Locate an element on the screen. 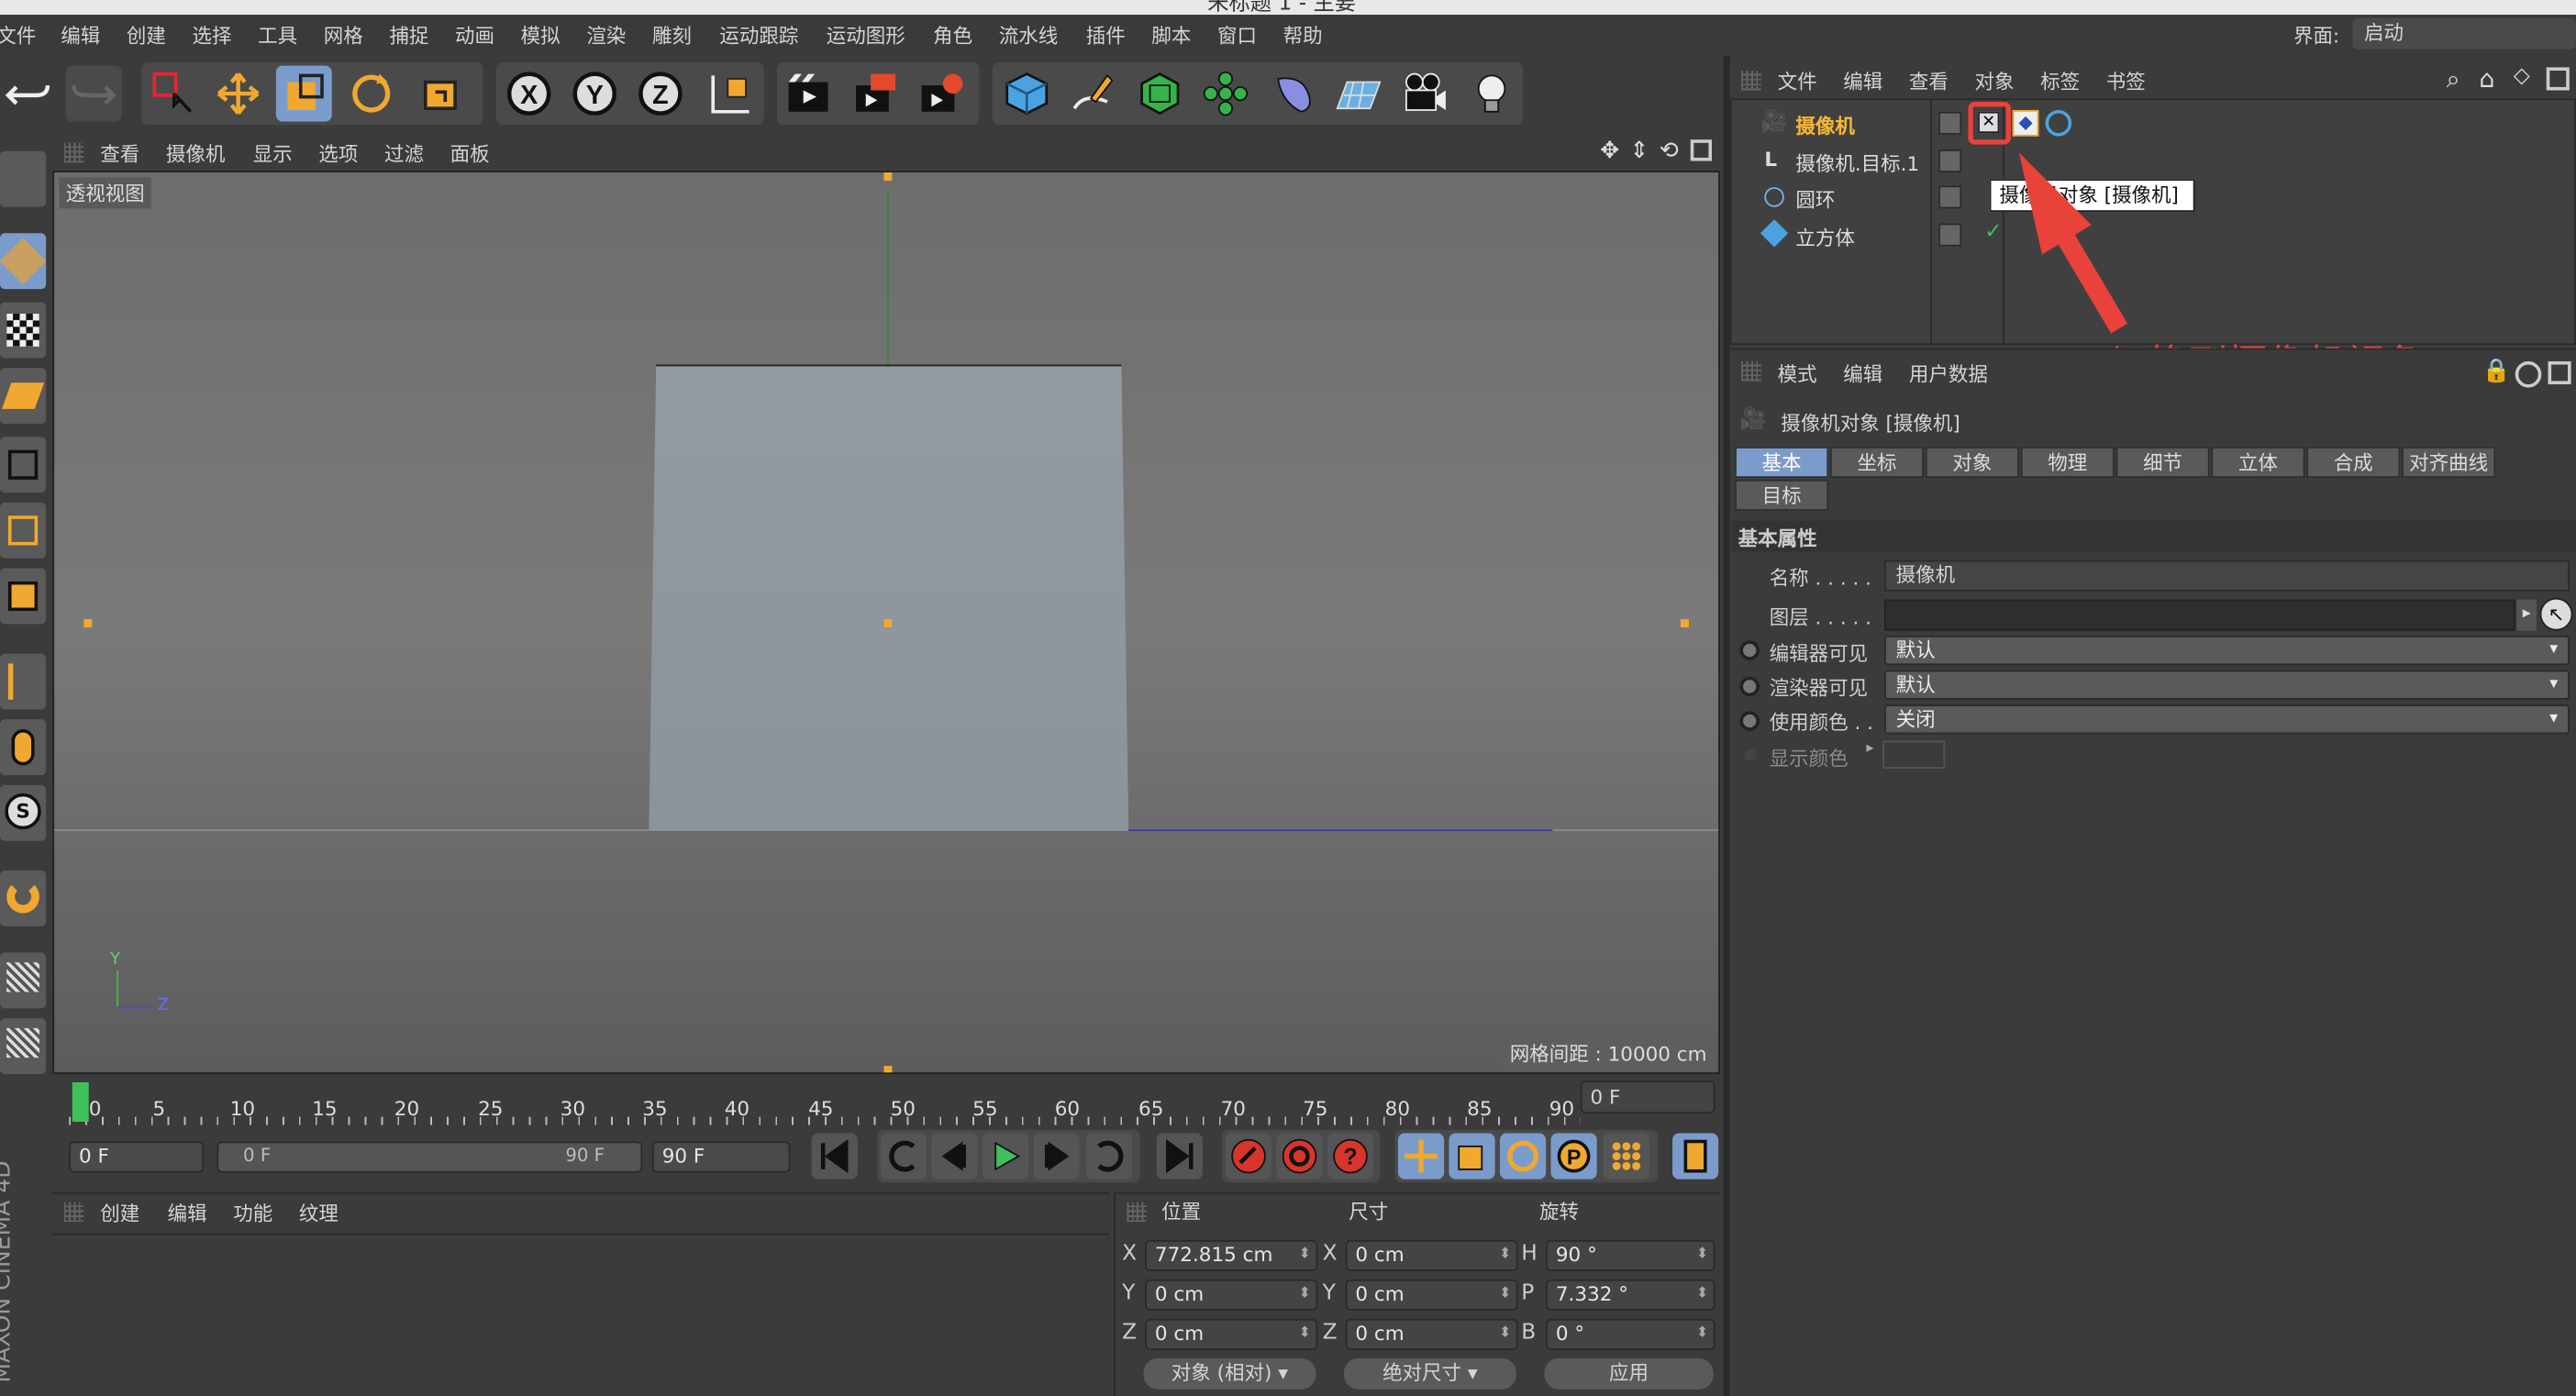 The width and height of the screenshot is (2576, 1396). light-button is located at coordinates (1492, 94).